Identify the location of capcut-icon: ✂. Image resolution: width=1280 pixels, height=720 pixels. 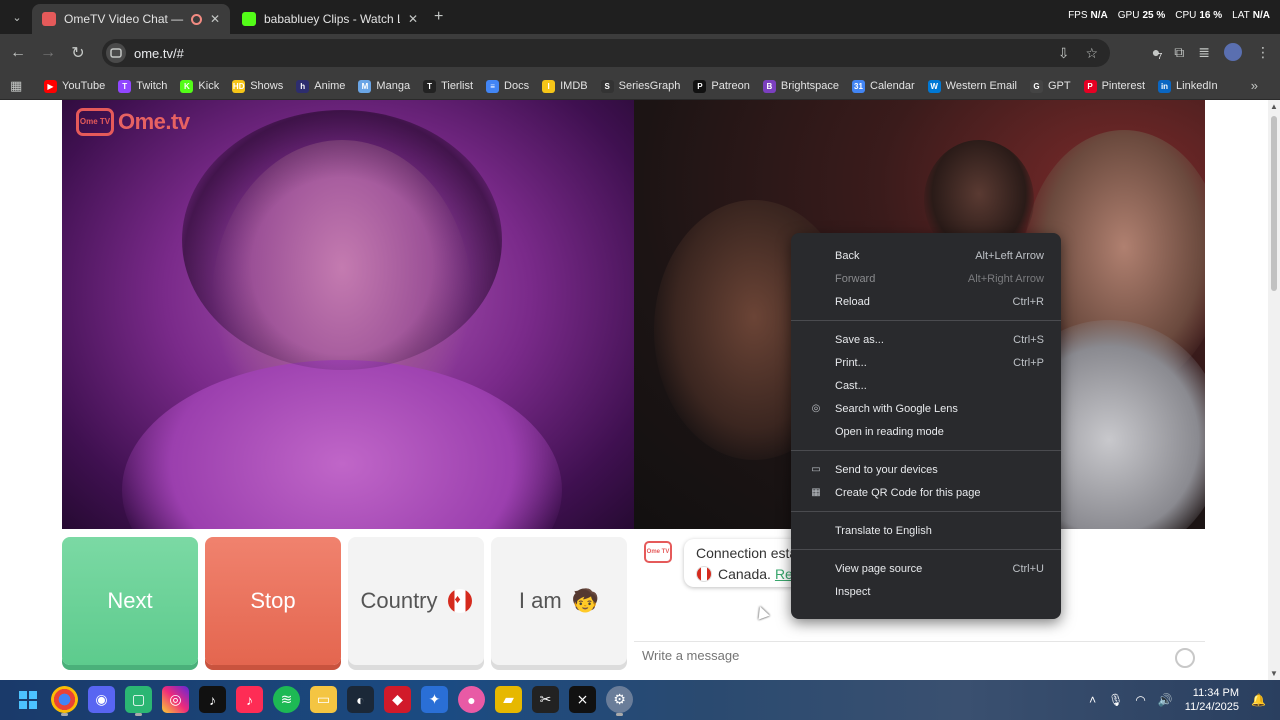
(545, 699).